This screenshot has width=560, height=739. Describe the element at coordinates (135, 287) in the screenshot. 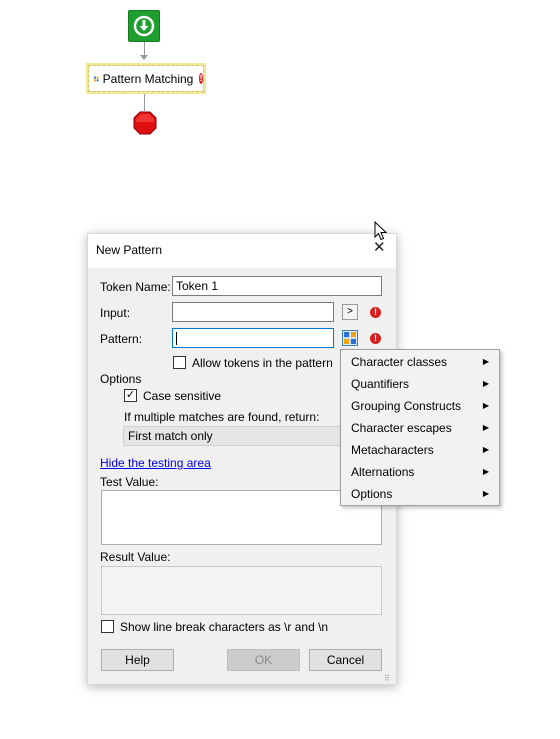

I see `token-name-label: Token Name:` at that location.